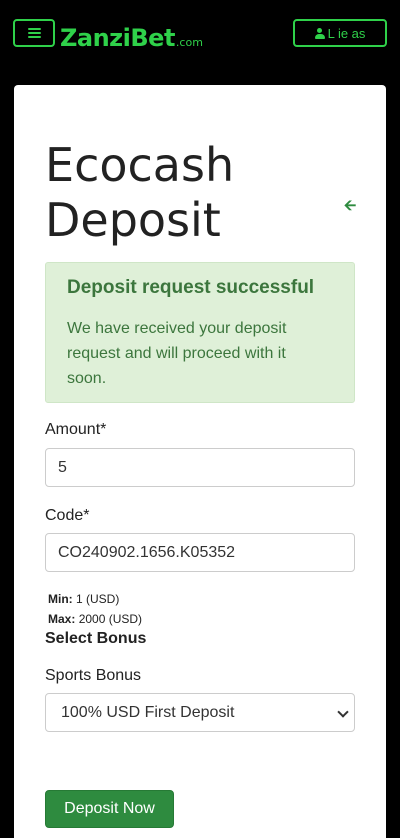 This screenshot has width=400, height=838. Describe the element at coordinates (96, 638) in the screenshot. I see `select-bonus-heading: Select Bonus` at that location.